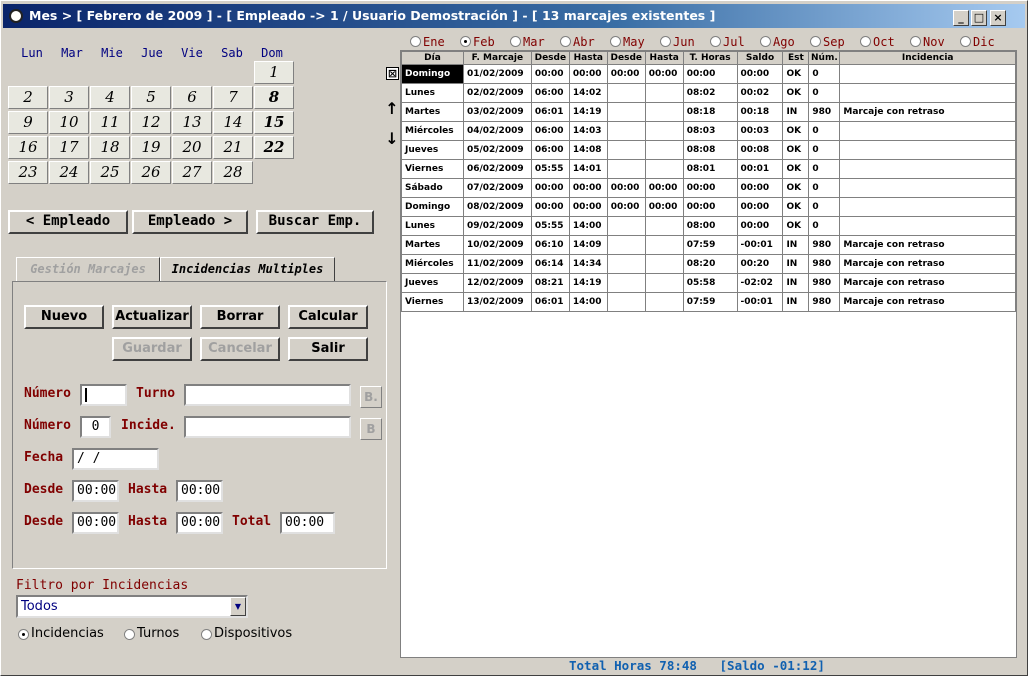 The image size is (1028, 676). I want to click on nuevo-button: Nuevo, so click(64, 317).